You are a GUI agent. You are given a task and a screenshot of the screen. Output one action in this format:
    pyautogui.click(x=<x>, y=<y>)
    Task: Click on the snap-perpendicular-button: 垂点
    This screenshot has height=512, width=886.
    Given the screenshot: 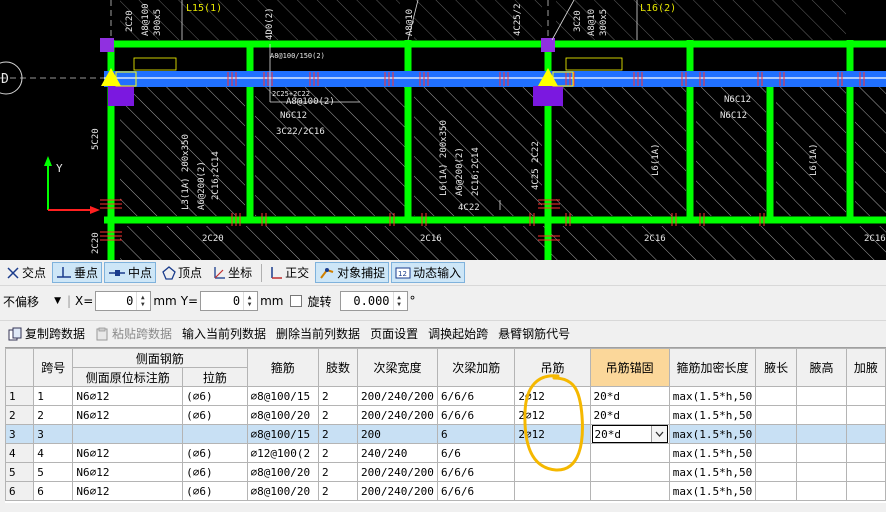 What is the action you would take?
    pyautogui.click(x=77, y=272)
    